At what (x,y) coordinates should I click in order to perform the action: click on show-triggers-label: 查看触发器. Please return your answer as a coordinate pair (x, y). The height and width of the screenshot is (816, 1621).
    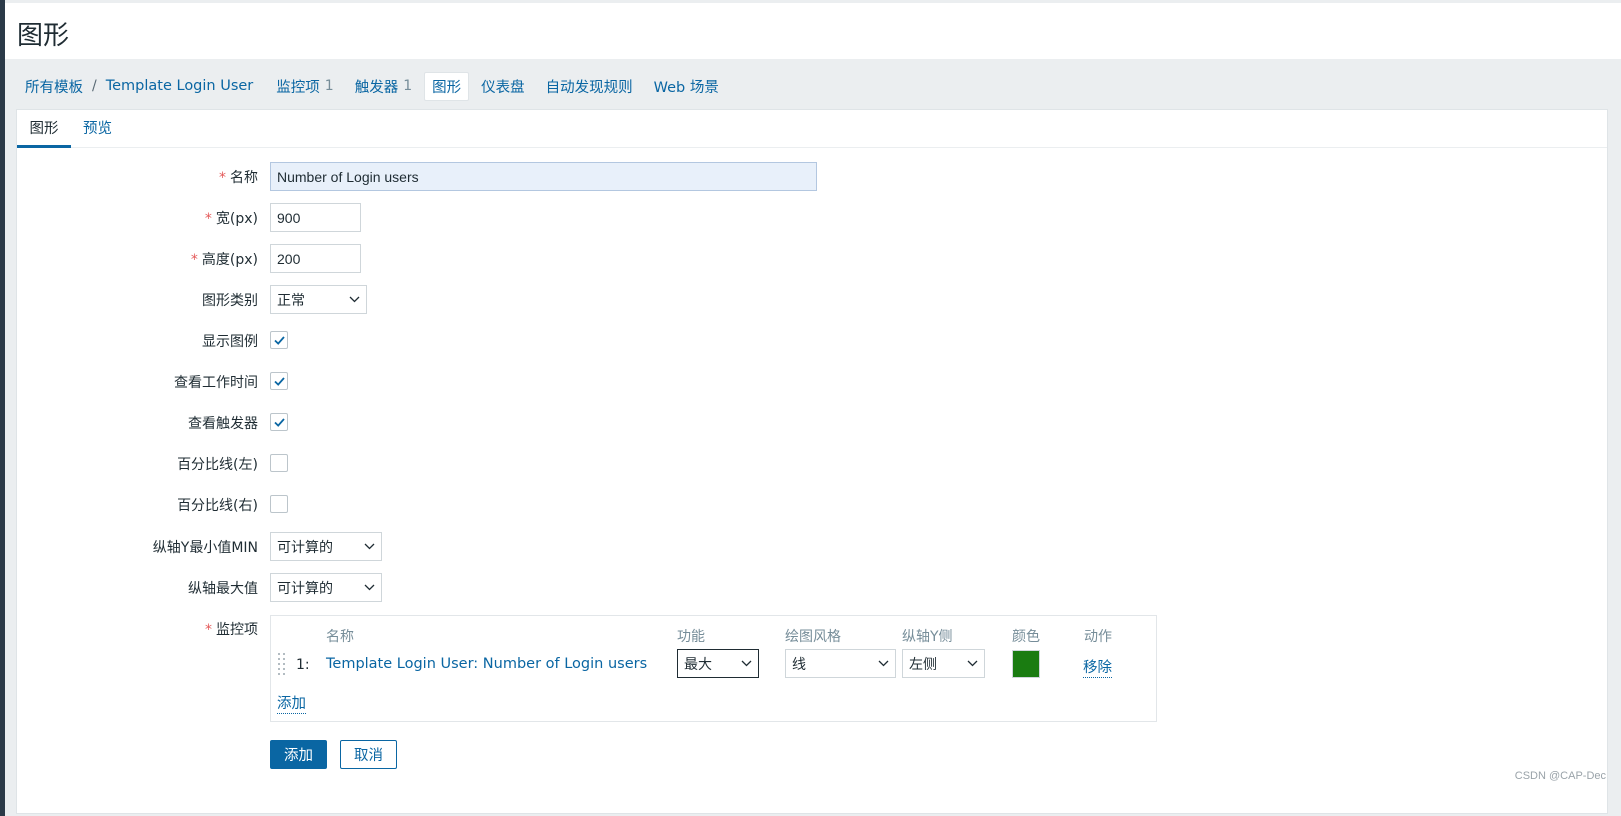
    Looking at the image, I should click on (223, 424).